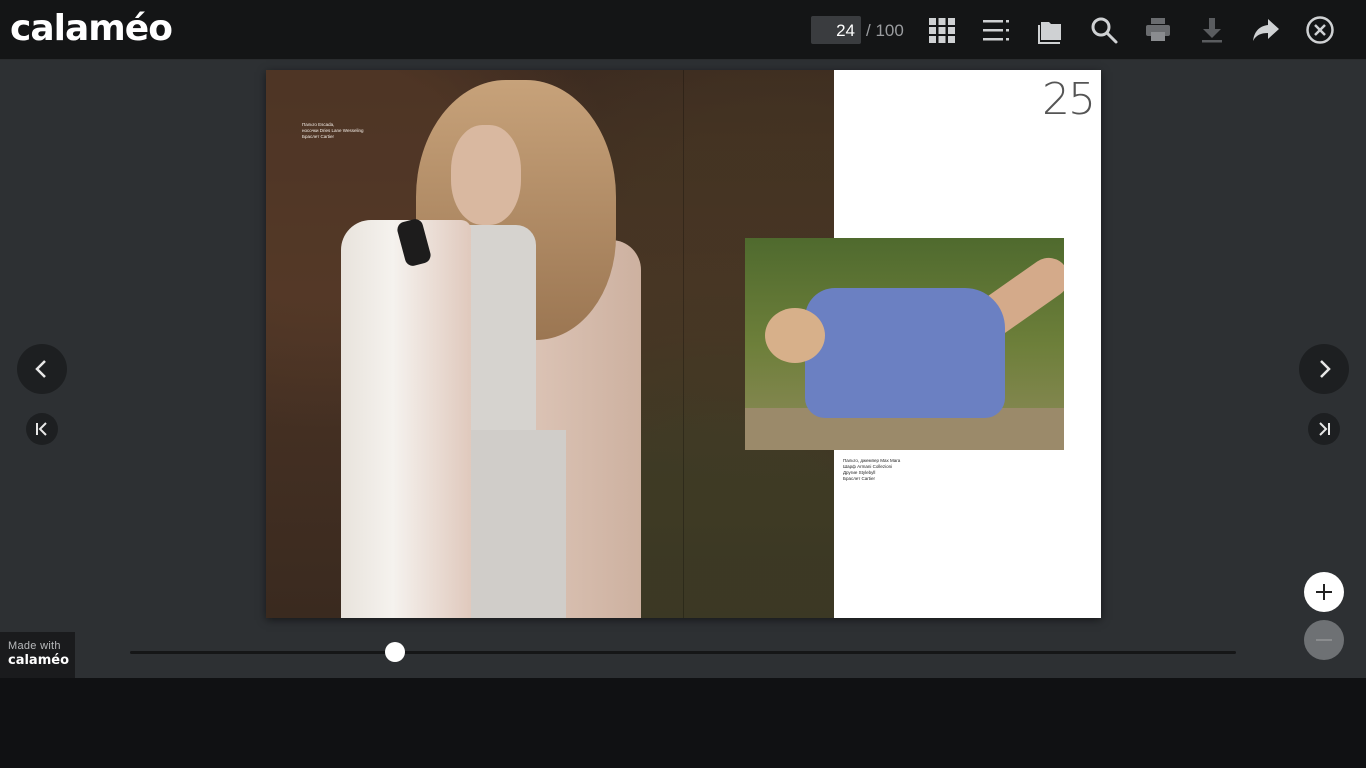  Describe the element at coordinates (795, 335) in the screenshot. I see `model-head` at that location.